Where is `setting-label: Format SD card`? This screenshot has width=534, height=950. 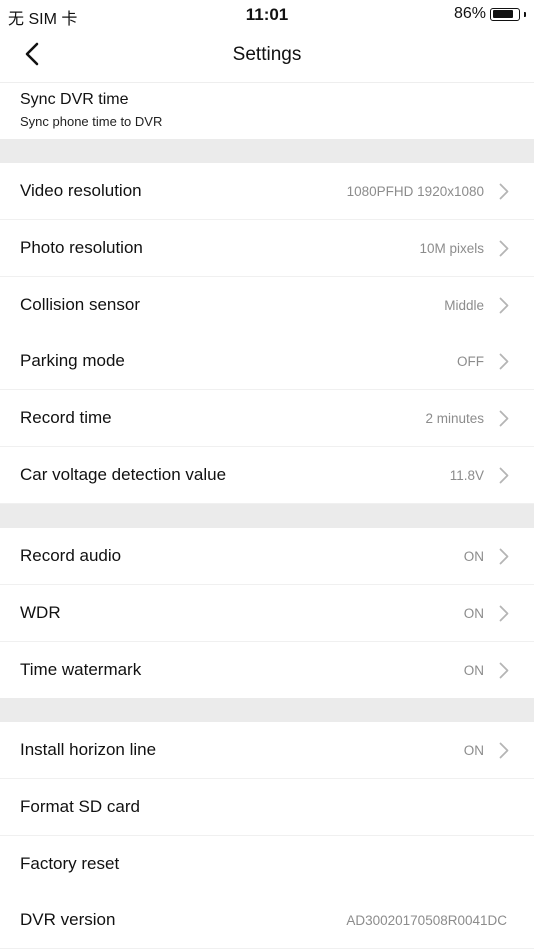 setting-label: Format SD card is located at coordinates (80, 806).